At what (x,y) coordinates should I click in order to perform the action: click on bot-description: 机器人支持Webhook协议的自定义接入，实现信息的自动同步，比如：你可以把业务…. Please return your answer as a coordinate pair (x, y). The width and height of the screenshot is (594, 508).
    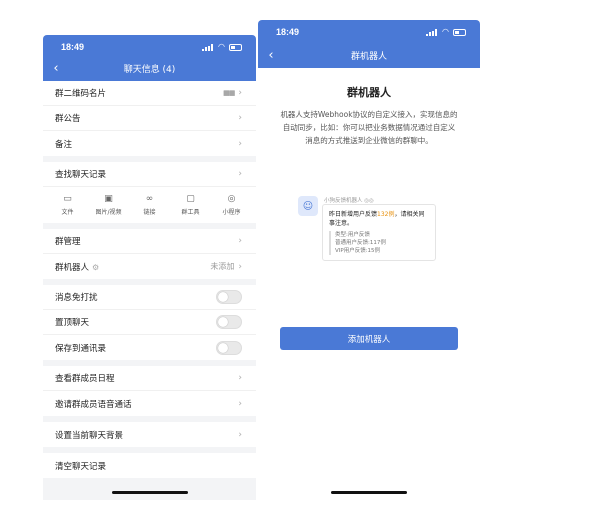
    Looking at the image, I should click on (369, 127).